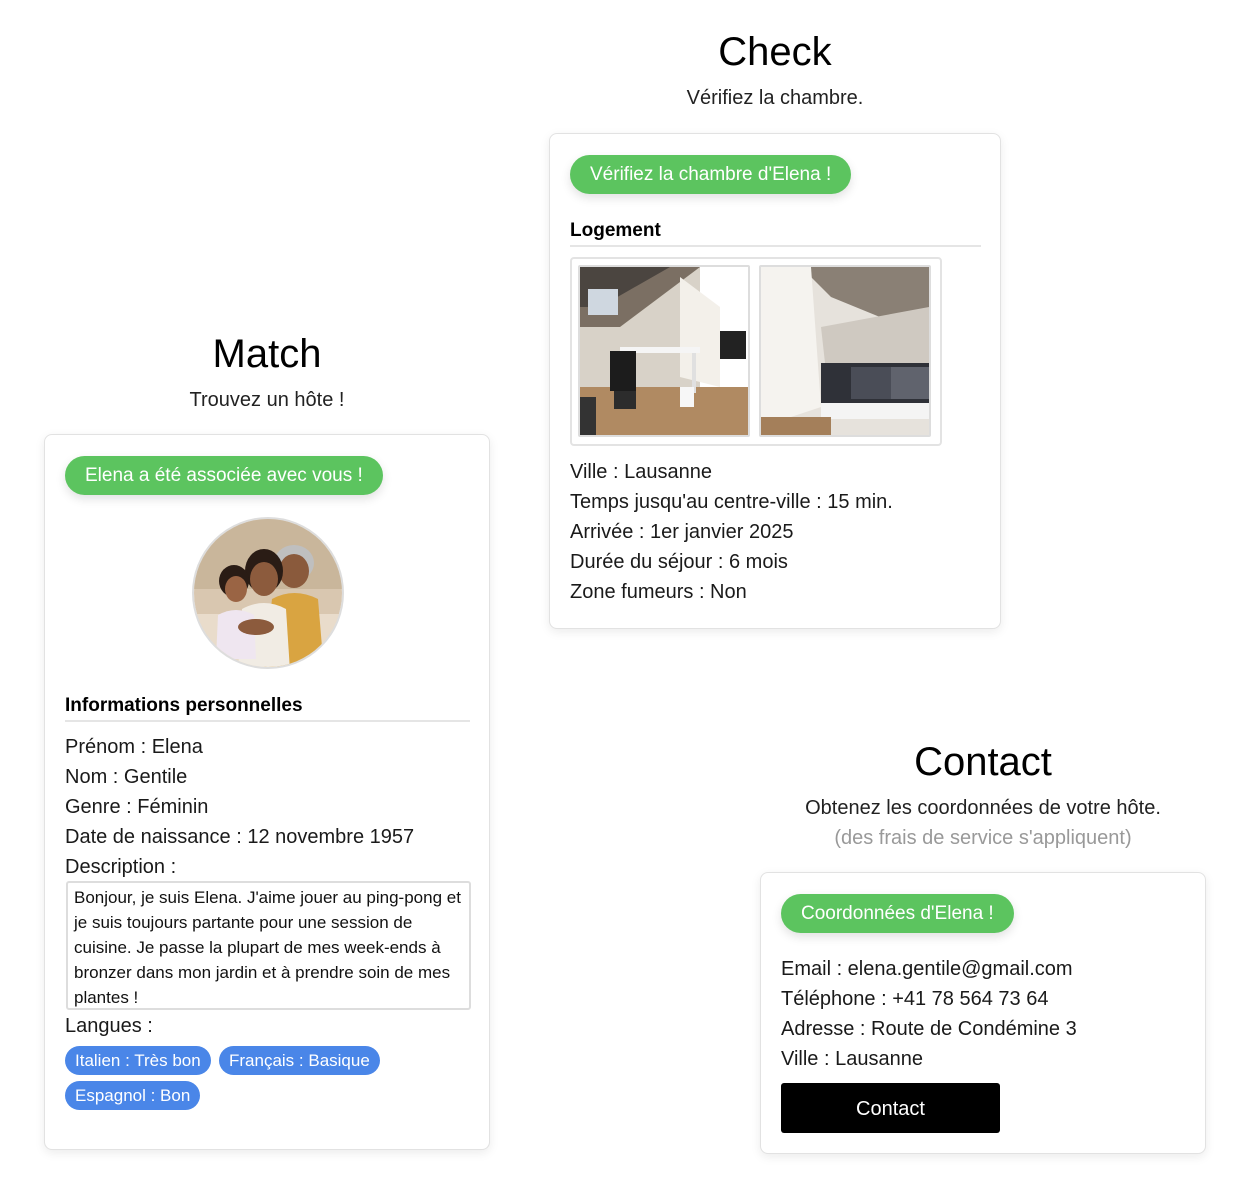 This screenshot has height=1202, width=1256. I want to click on check-title: Check, so click(775, 52).